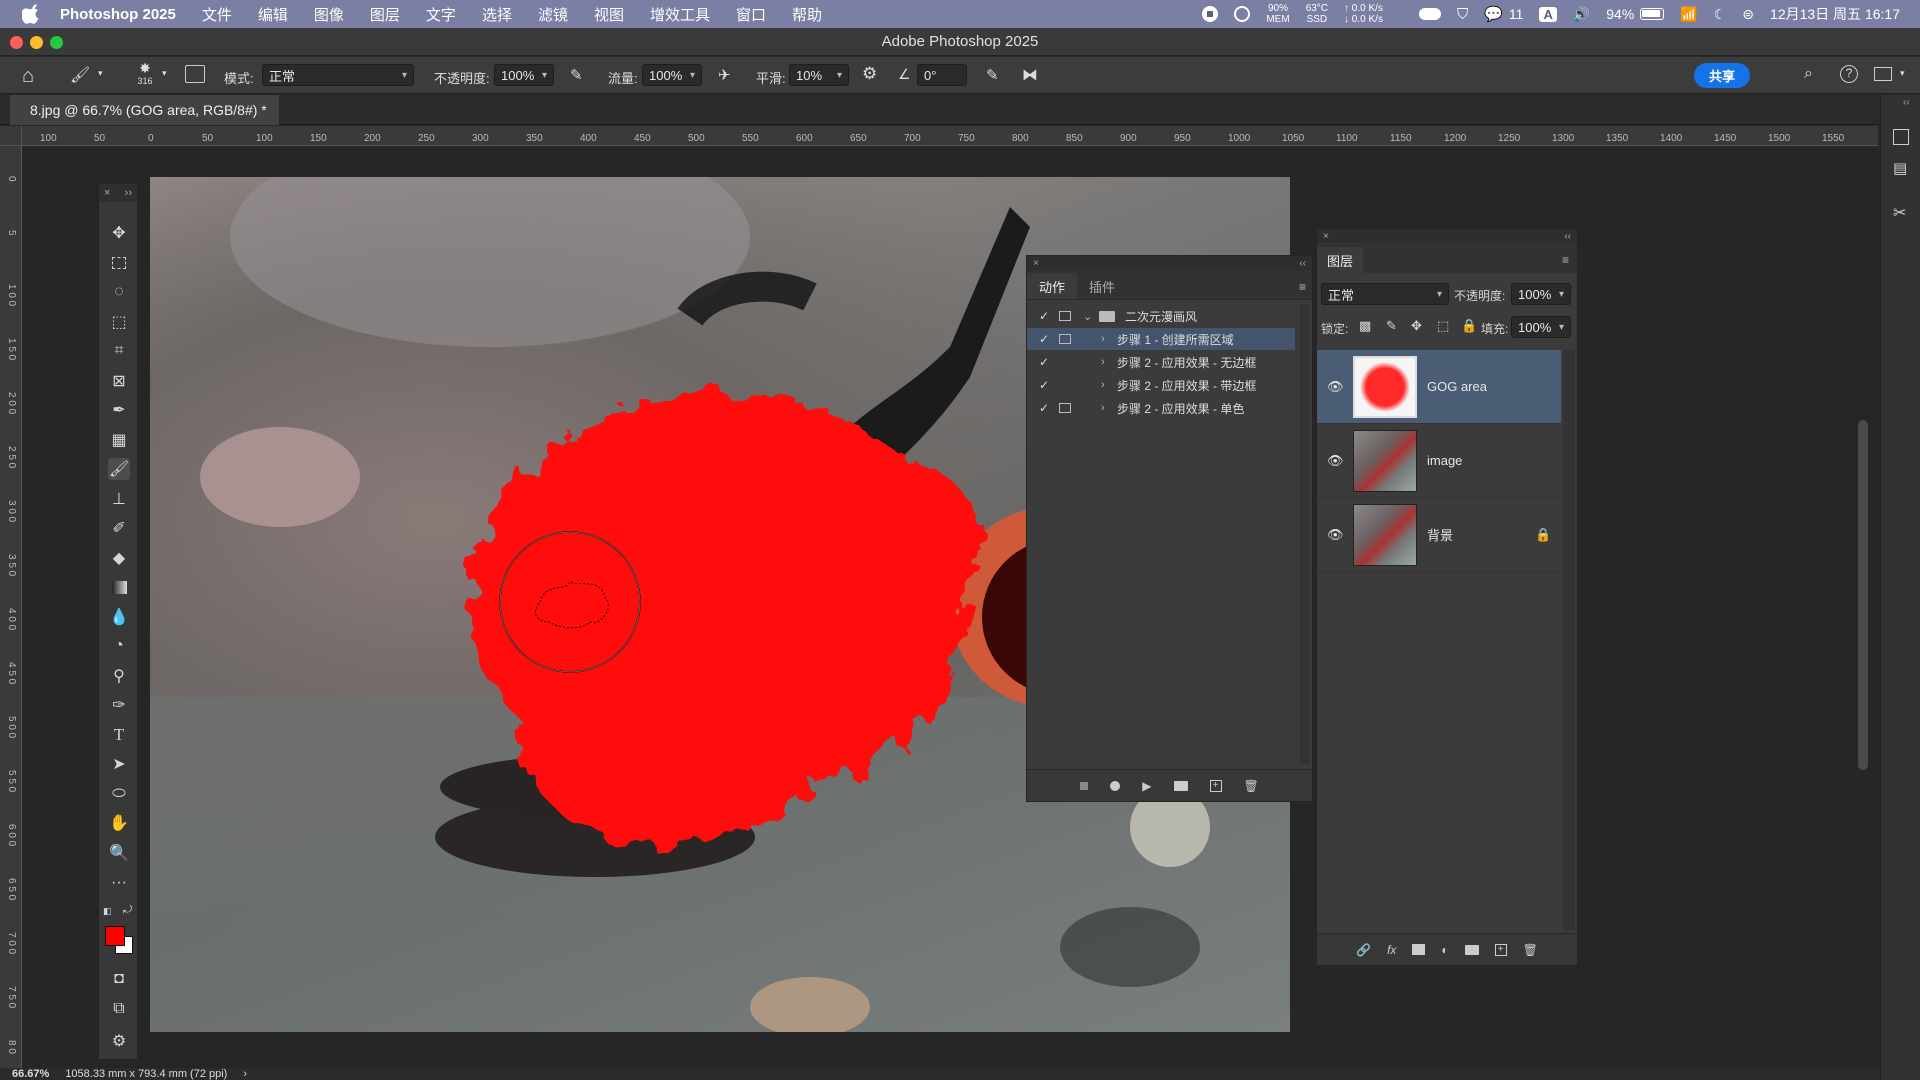 The height and width of the screenshot is (1080, 1920). What do you see at coordinates (1115, 785) in the screenshot?
I see `record-icon` at bounding box center [1115, 785].